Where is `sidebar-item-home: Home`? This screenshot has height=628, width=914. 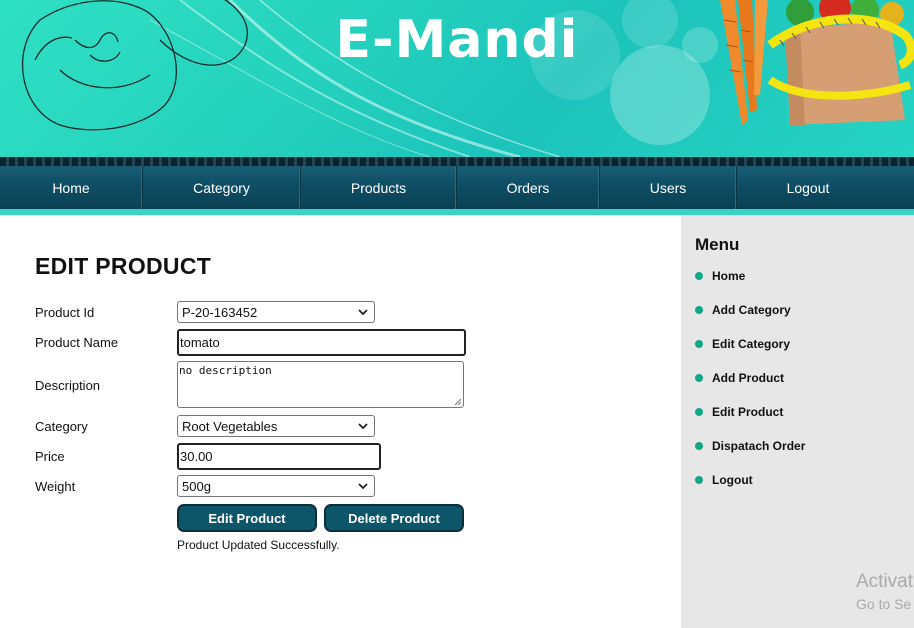 sidebar-item-home: Home is located at coordinates (720, 276).